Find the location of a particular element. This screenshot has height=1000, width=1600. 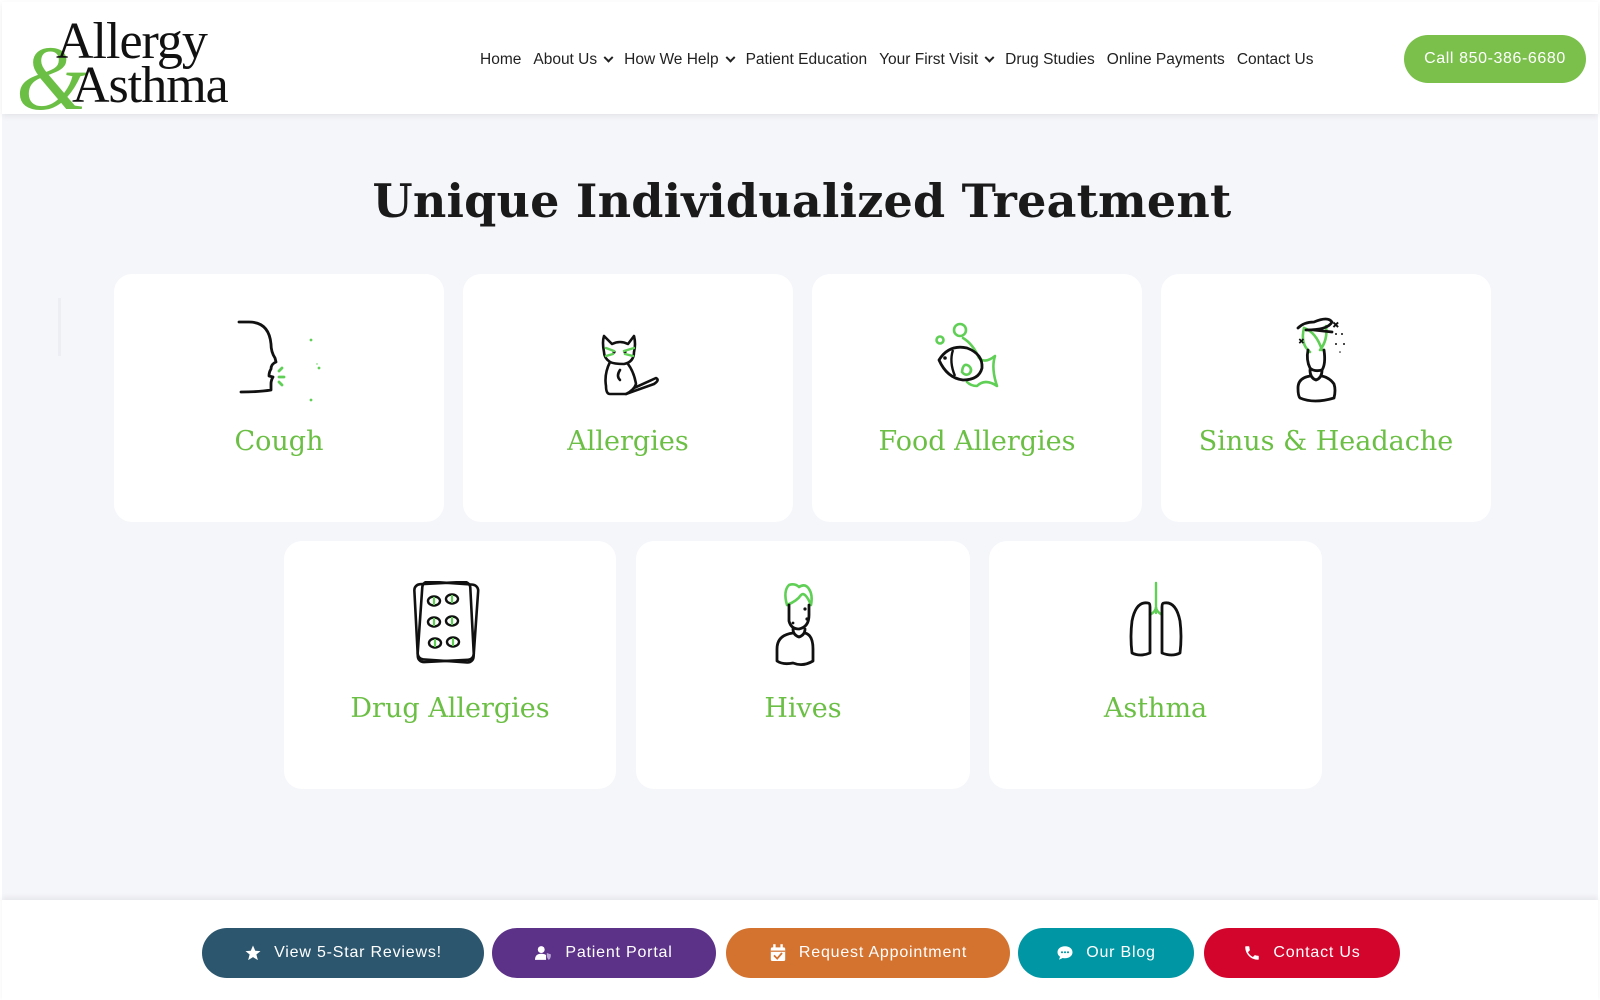

card-cough: Cough is located at coordinates (279, 398).